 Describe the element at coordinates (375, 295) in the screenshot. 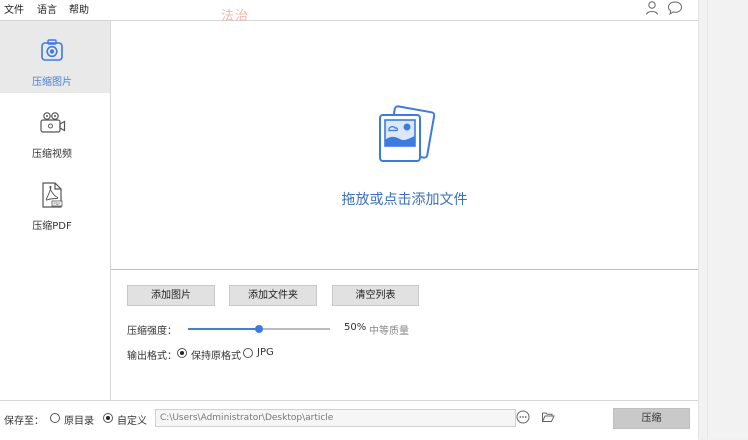

I see `clear-list-button: 清空列表` at that location.